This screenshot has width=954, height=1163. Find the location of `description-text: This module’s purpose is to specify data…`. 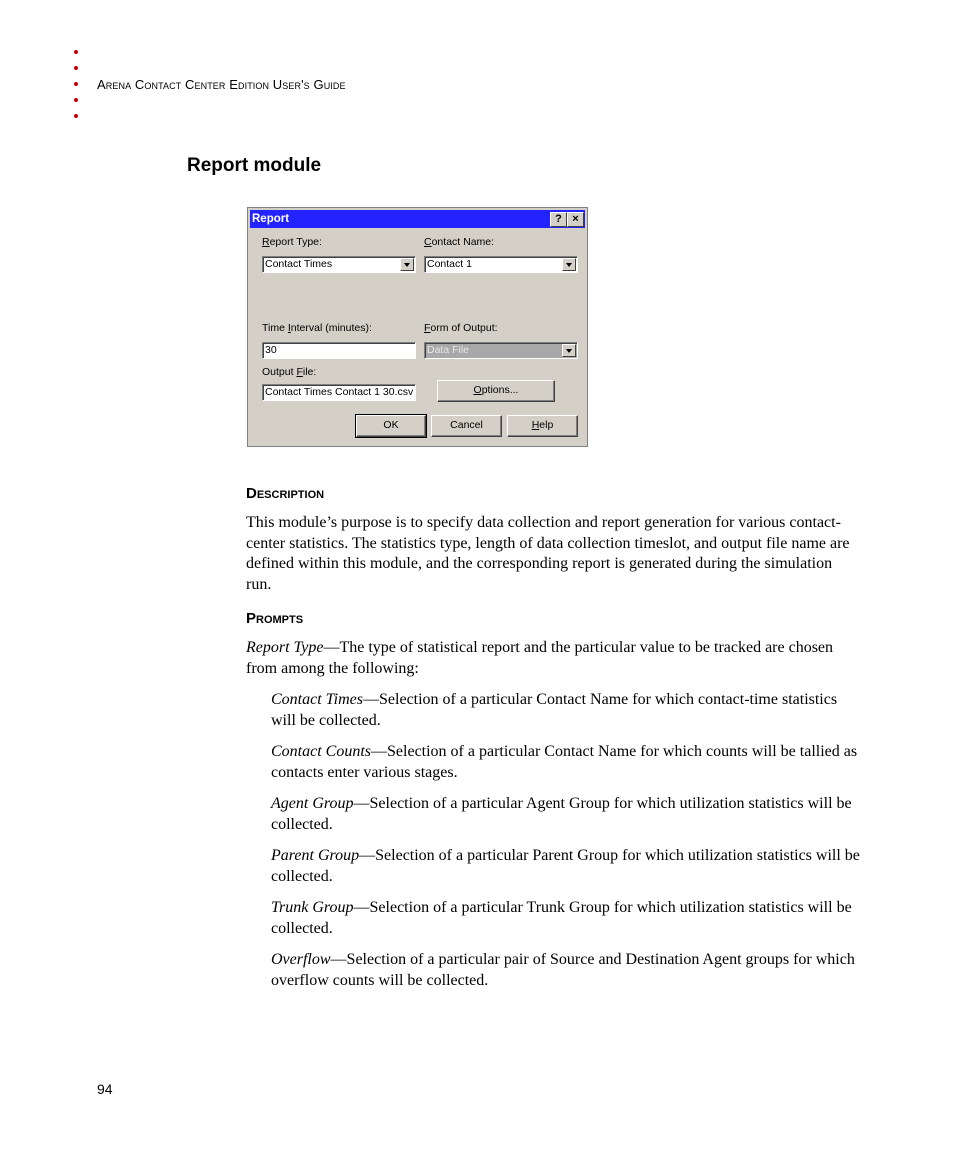

description-text: This module’s purpose is to specify data… is located at coordinates (548, 553).